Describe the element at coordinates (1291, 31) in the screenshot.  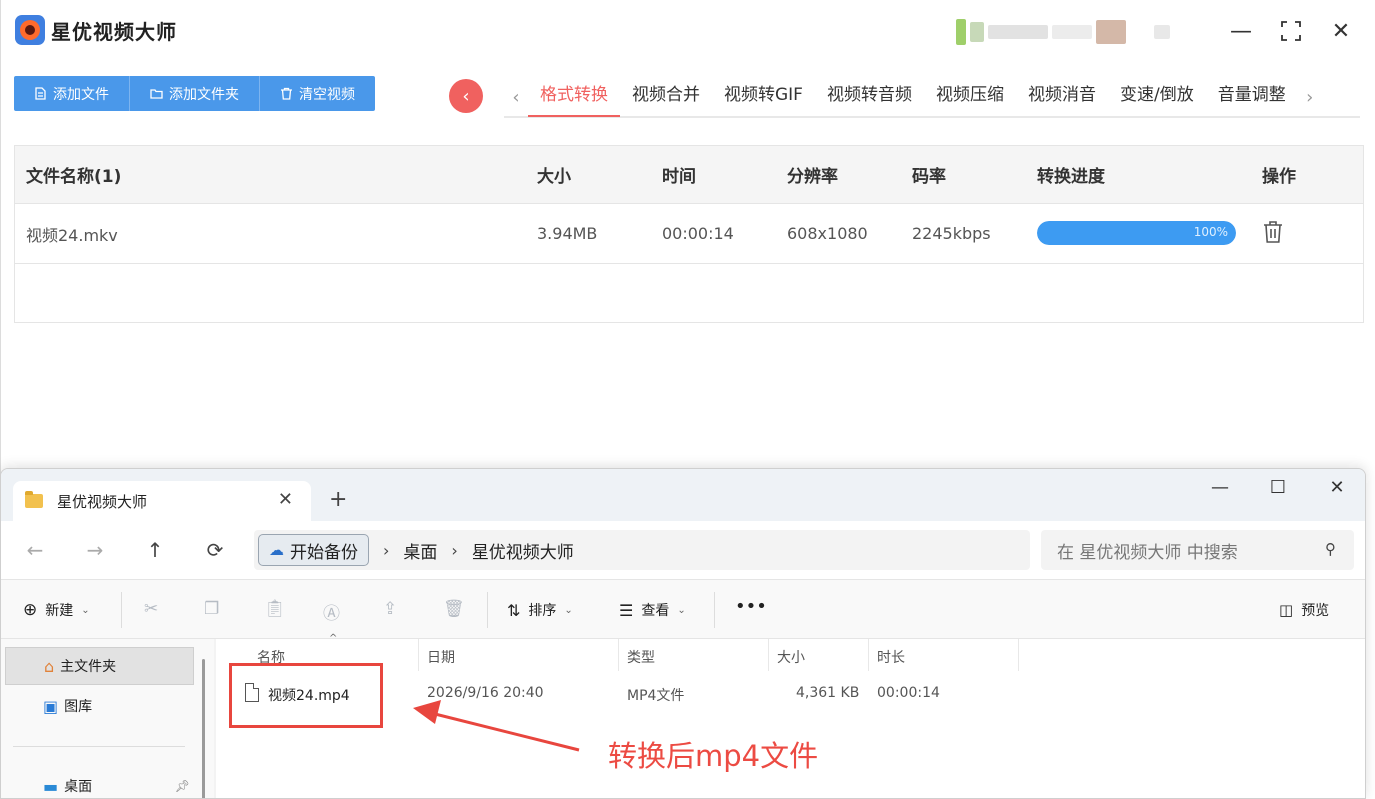
I see `maximize-icon` at that location.